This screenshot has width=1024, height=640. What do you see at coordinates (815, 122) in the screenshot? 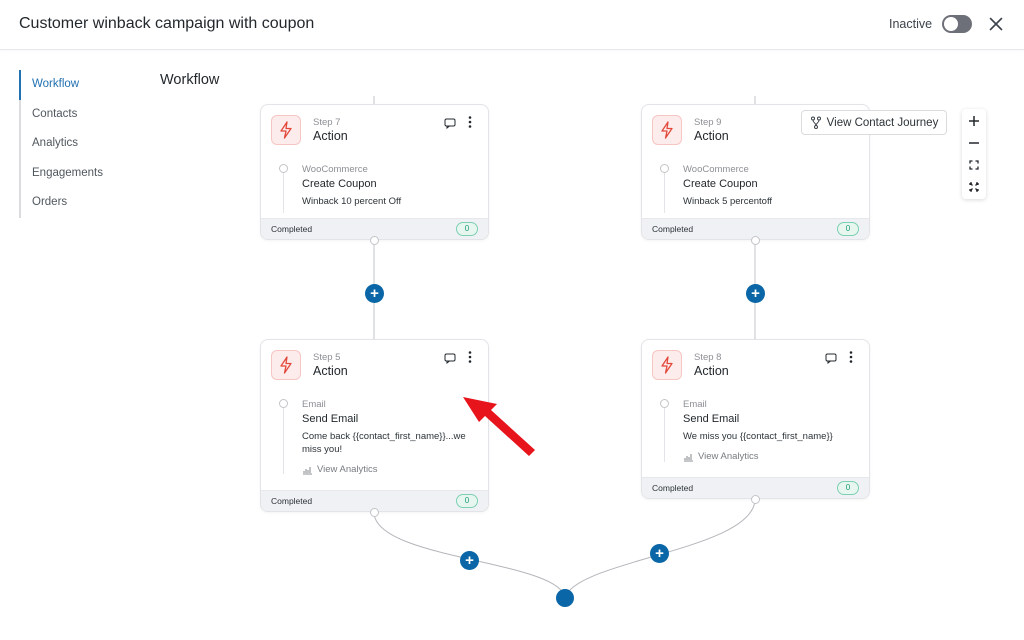
I see `journey-icon` at bounding box center [815, 122].